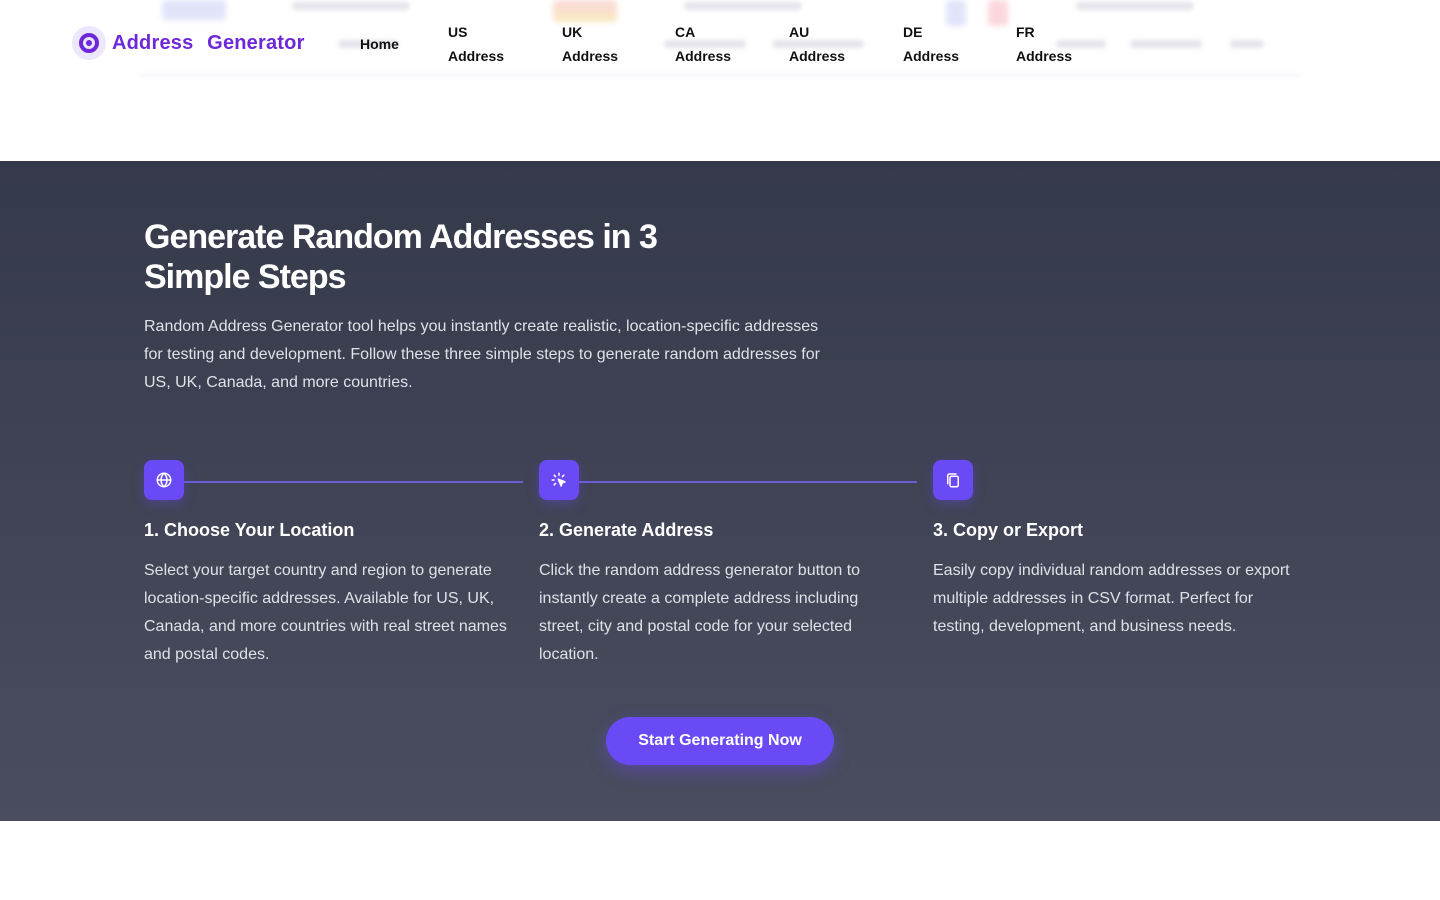 This screenshot has height=900, width=1440. Describe the element at coordinates (249, 530) in the screenshot. I see `step-title: 1. Choose Your Location` at that location.